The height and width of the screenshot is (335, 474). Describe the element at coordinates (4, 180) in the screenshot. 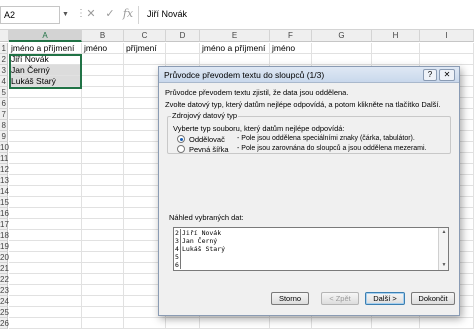

I see `row-header-13: 13` at that location.